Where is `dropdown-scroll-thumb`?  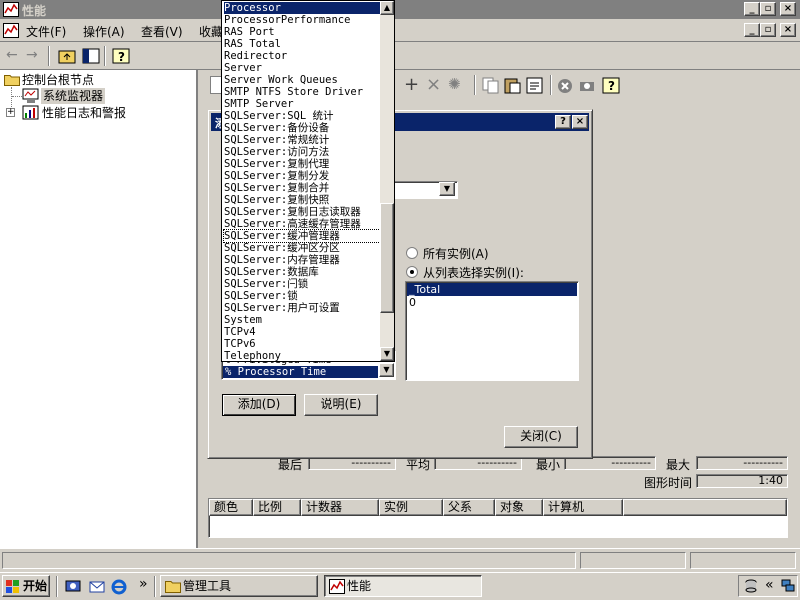
dropdown-scroll-thumb is located at coordinates (387, 258).